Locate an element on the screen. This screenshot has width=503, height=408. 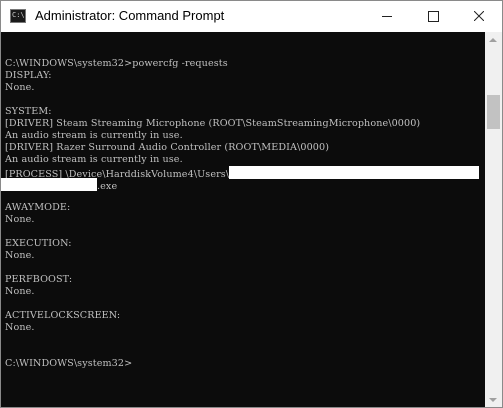
cmd-icon-glyph: C:\ is located at coordinates (18, 15).